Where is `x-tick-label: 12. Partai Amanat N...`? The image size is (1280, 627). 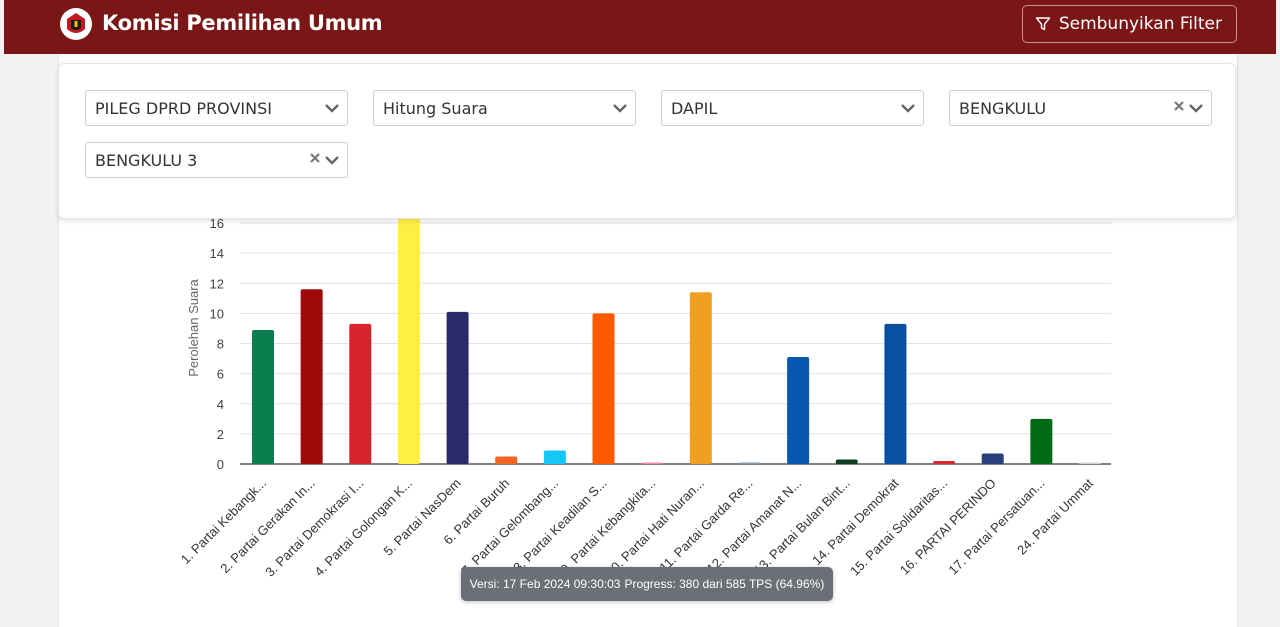
x-tick-label: 12. Partai Amanat N... is located at coordinates (754, 526).